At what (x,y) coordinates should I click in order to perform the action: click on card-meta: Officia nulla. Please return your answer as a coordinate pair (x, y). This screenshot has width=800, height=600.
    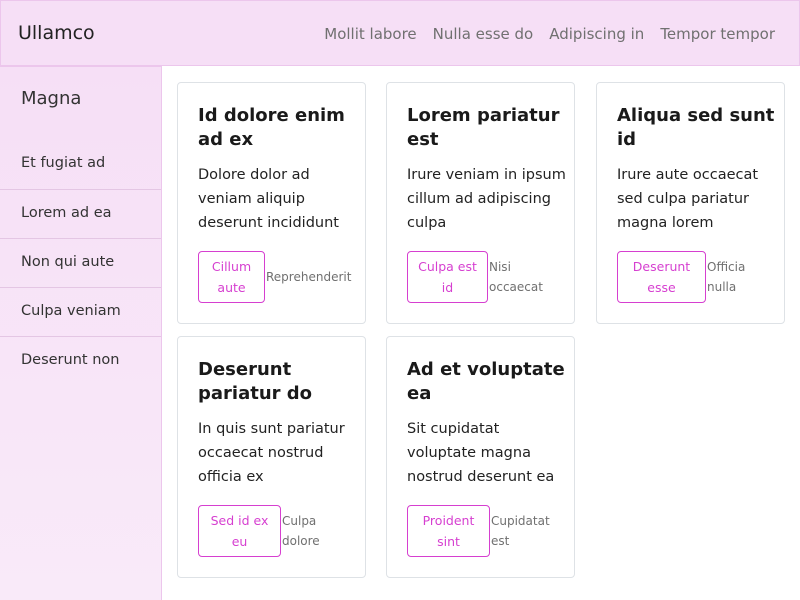
    Looking at the image, I should click on (726, 277).